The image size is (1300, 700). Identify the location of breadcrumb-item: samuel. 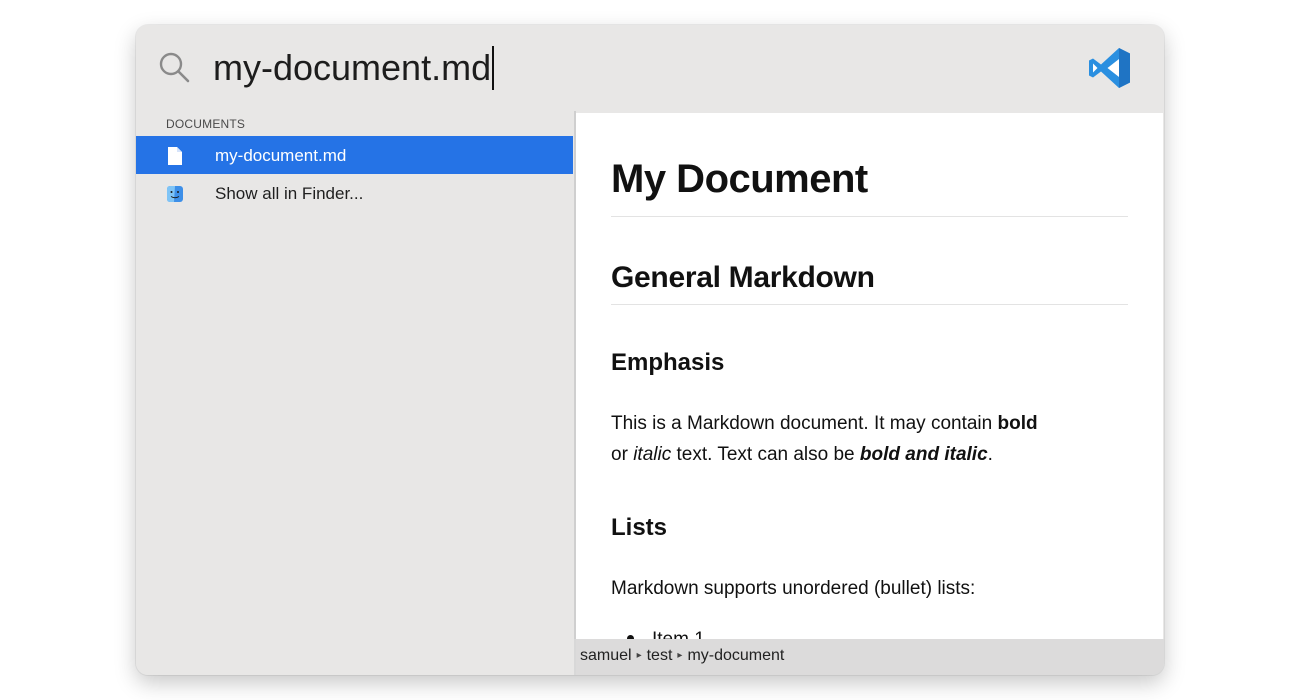
(606, 655).